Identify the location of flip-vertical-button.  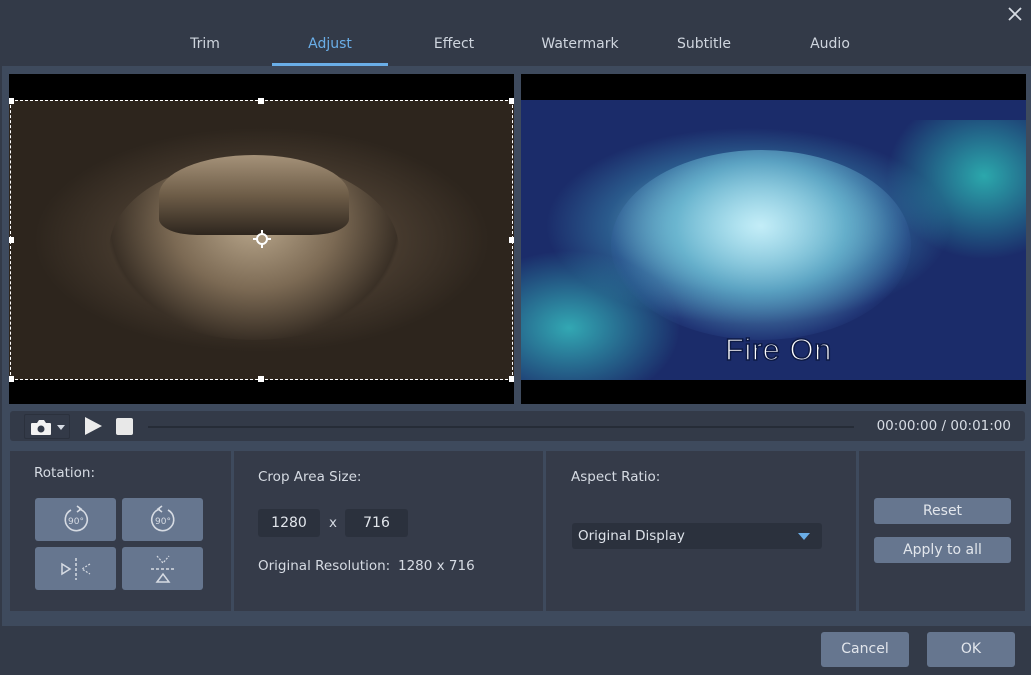
(162, 568).